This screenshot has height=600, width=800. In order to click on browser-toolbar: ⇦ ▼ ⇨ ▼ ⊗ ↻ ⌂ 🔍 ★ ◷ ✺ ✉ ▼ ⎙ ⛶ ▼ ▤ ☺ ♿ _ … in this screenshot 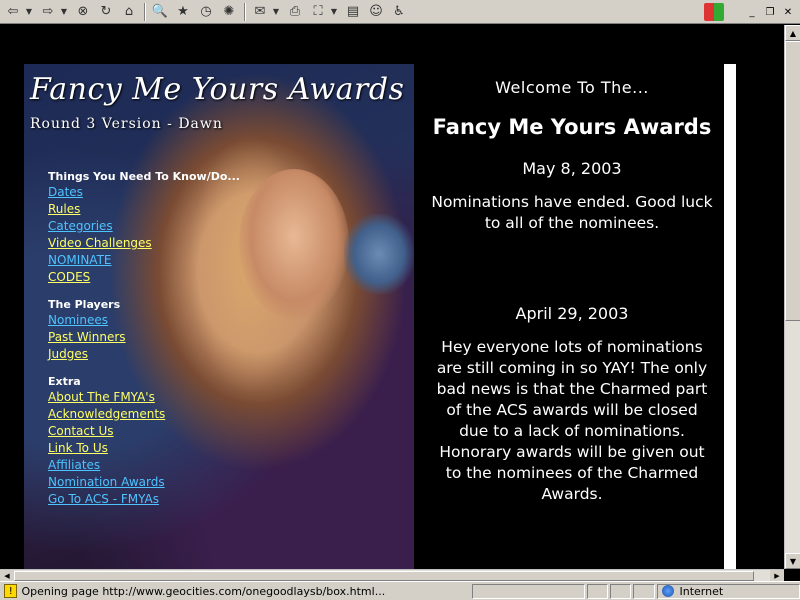, I will do `click(400, 12)`.